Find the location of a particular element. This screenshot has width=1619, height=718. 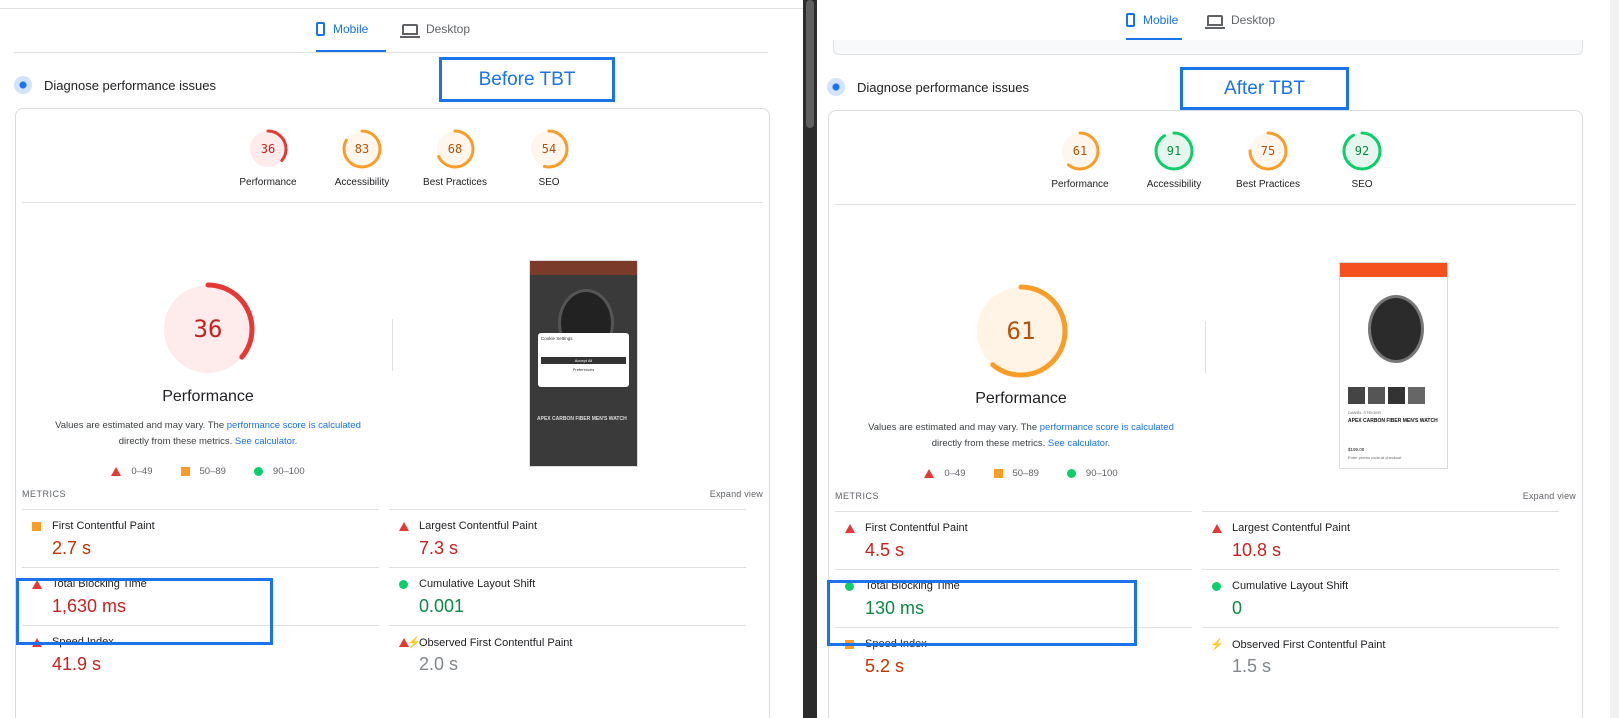

gauge-score-text: 75 is located at coordinates (1268, 151).